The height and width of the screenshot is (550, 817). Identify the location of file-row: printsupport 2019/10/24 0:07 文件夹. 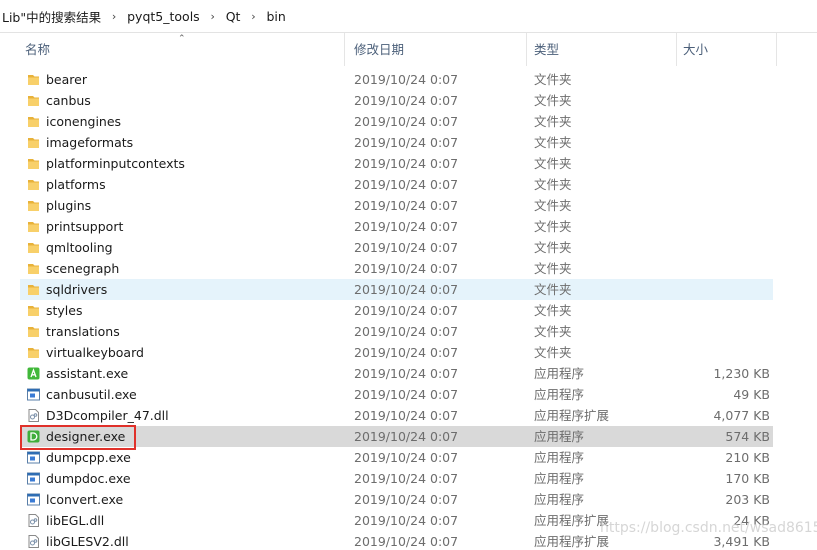
(396, 226).